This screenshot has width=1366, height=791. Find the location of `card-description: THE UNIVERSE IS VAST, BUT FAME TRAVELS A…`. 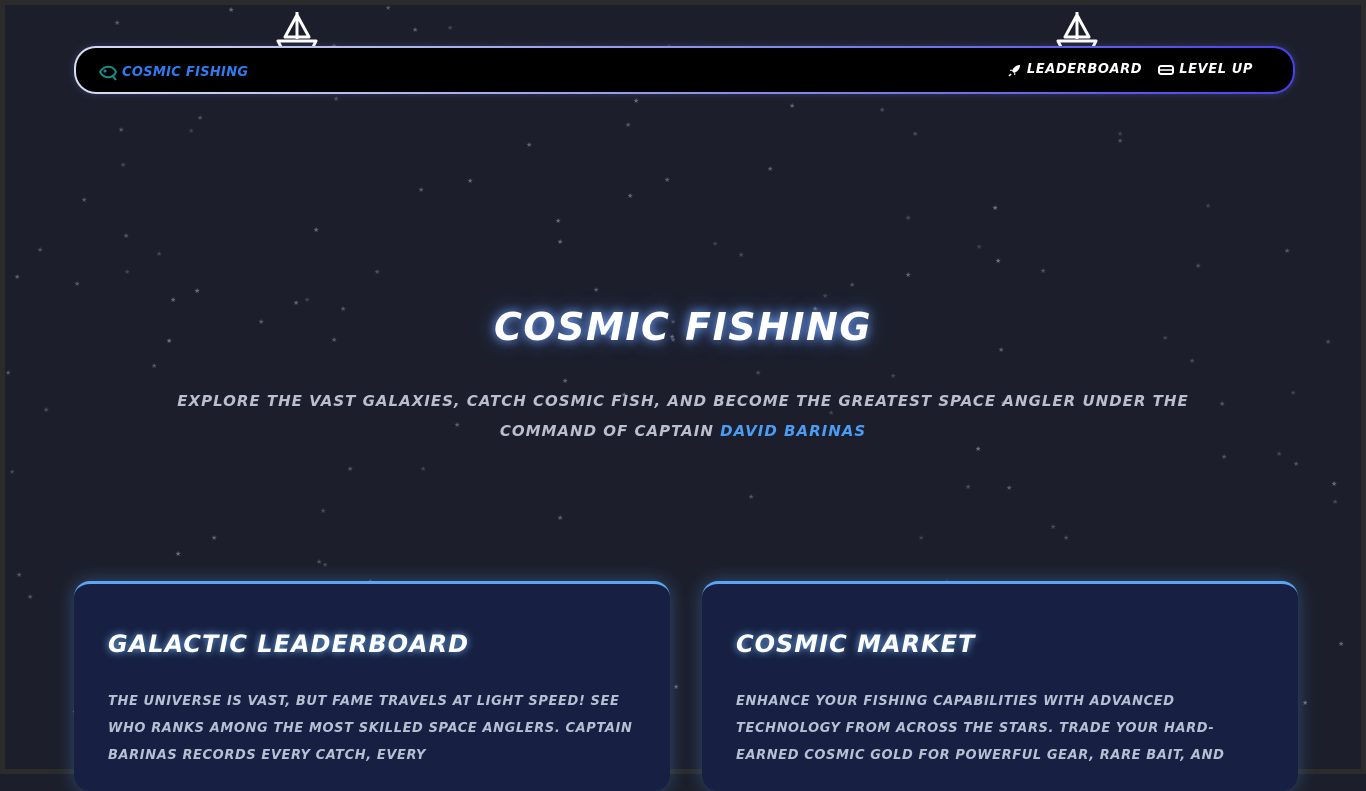

card-description: THE UNIVERSE IS VAST, BUT FAME TRAVELS A… is located at coordinates (370, 728).